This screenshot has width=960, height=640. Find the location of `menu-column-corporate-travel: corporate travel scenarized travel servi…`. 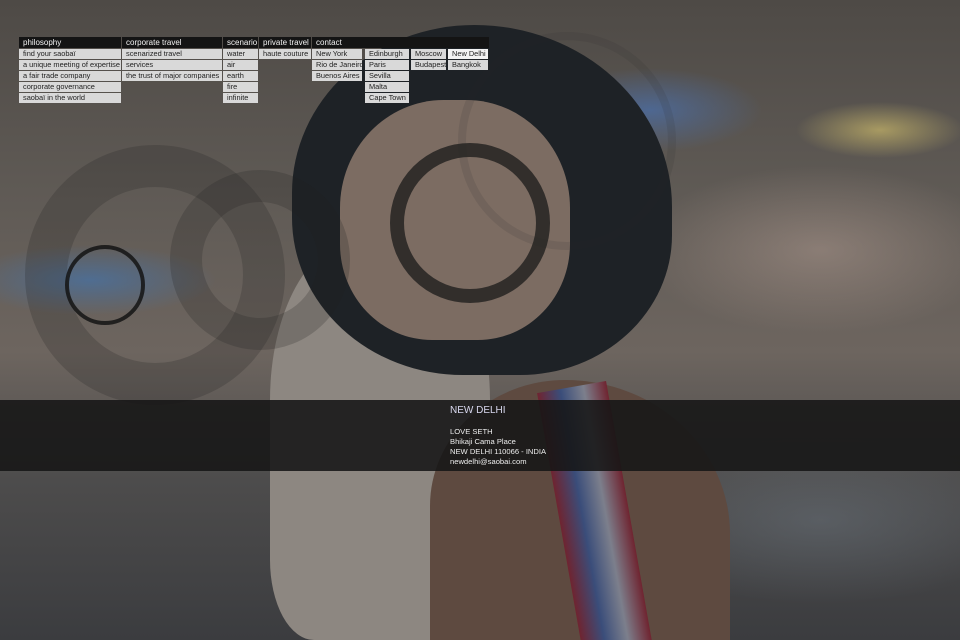

menu-column-corporate-travel: corporate travel scenarized travel servi… is located at coordinates (172, 59).